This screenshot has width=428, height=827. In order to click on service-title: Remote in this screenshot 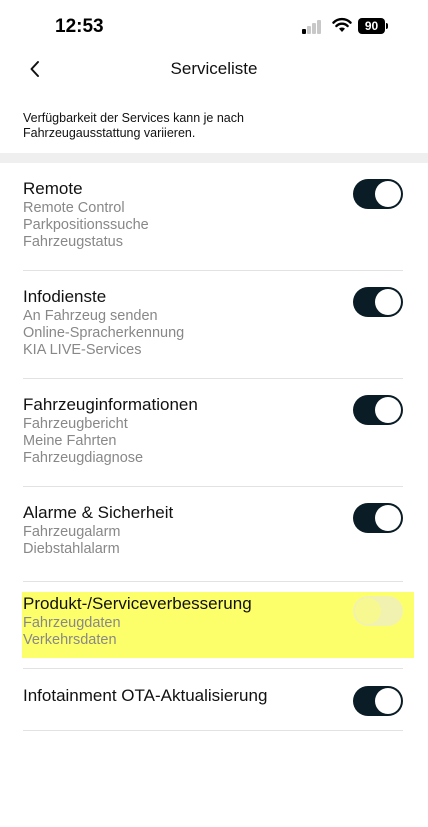, I will do `click(53, 188)`.